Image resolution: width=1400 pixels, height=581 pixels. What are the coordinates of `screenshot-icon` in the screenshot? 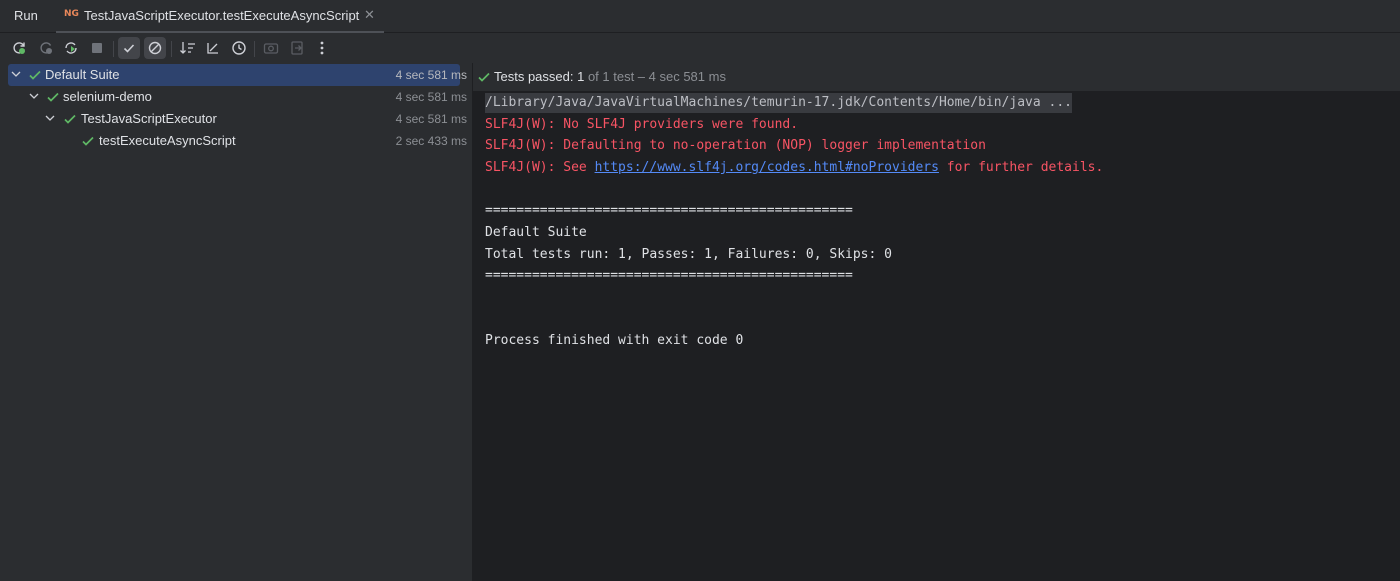 It's located at (271, 48).